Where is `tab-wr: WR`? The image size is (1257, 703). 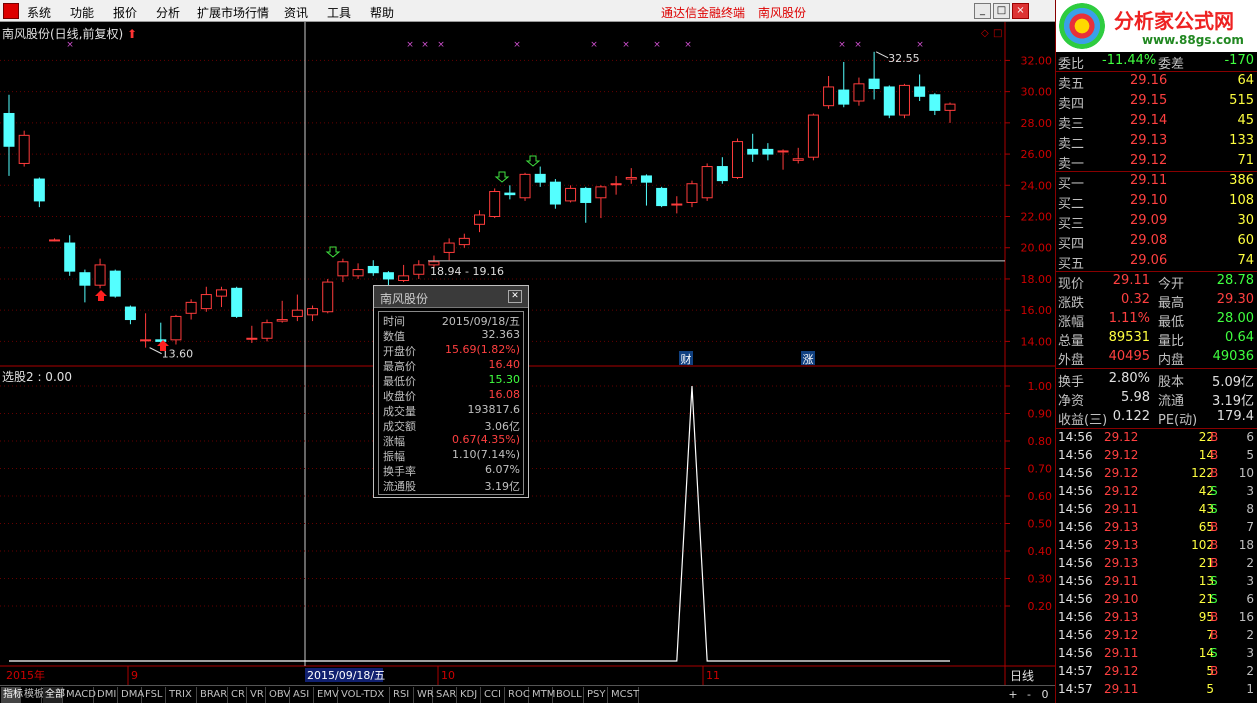 tab-wr: WR is located at coordinates (424, 695).